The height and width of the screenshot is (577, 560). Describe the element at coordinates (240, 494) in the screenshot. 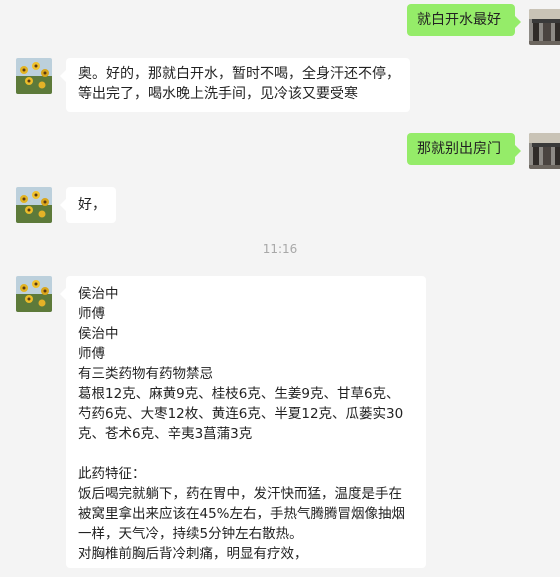

I see `message-line: 饭后喝完就躺下，药在胃中，发汗快而猛，温度是手在` at that location.